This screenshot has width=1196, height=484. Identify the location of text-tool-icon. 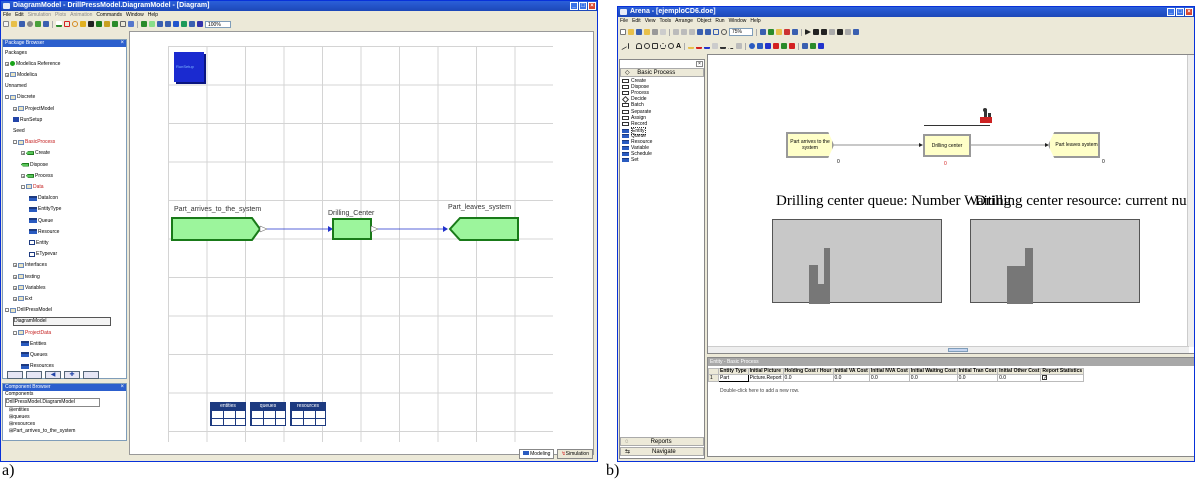
(91, 24).